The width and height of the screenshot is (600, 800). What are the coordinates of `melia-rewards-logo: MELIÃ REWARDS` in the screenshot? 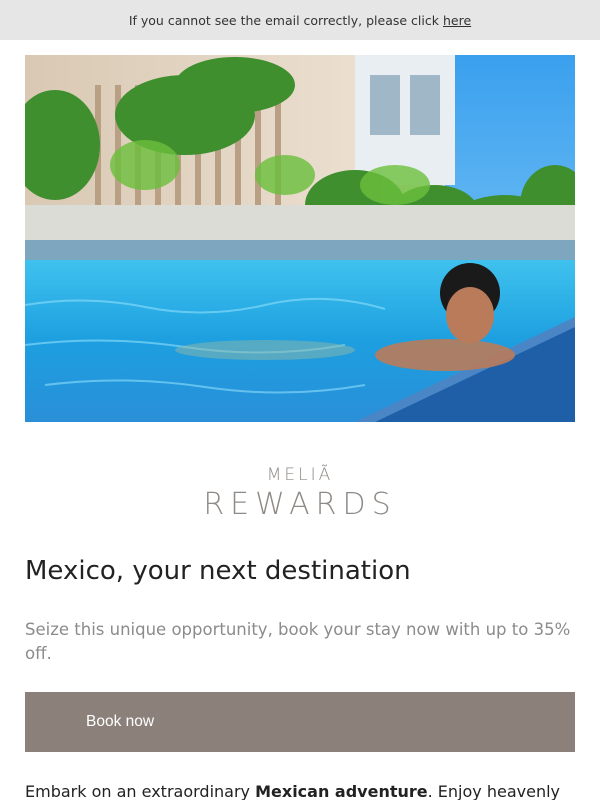 It's located at (300, 492).